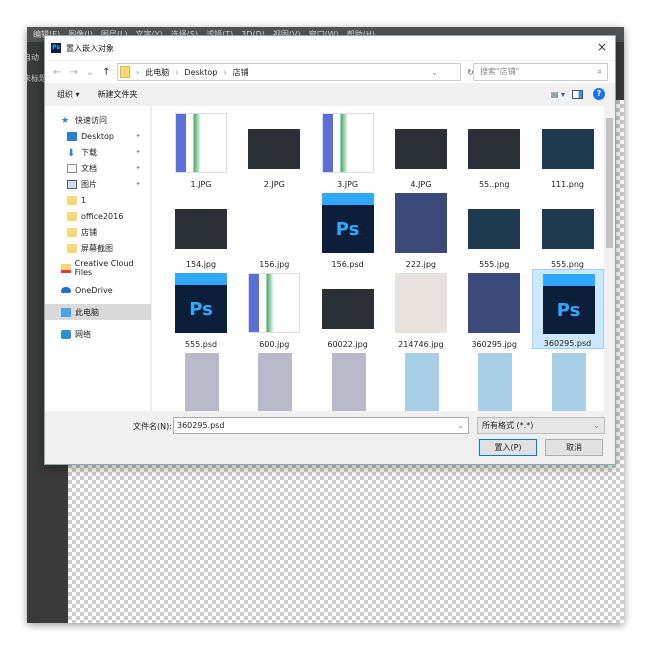  I want to click on recent-chevron-icon: ⌄, so click(90, 72).